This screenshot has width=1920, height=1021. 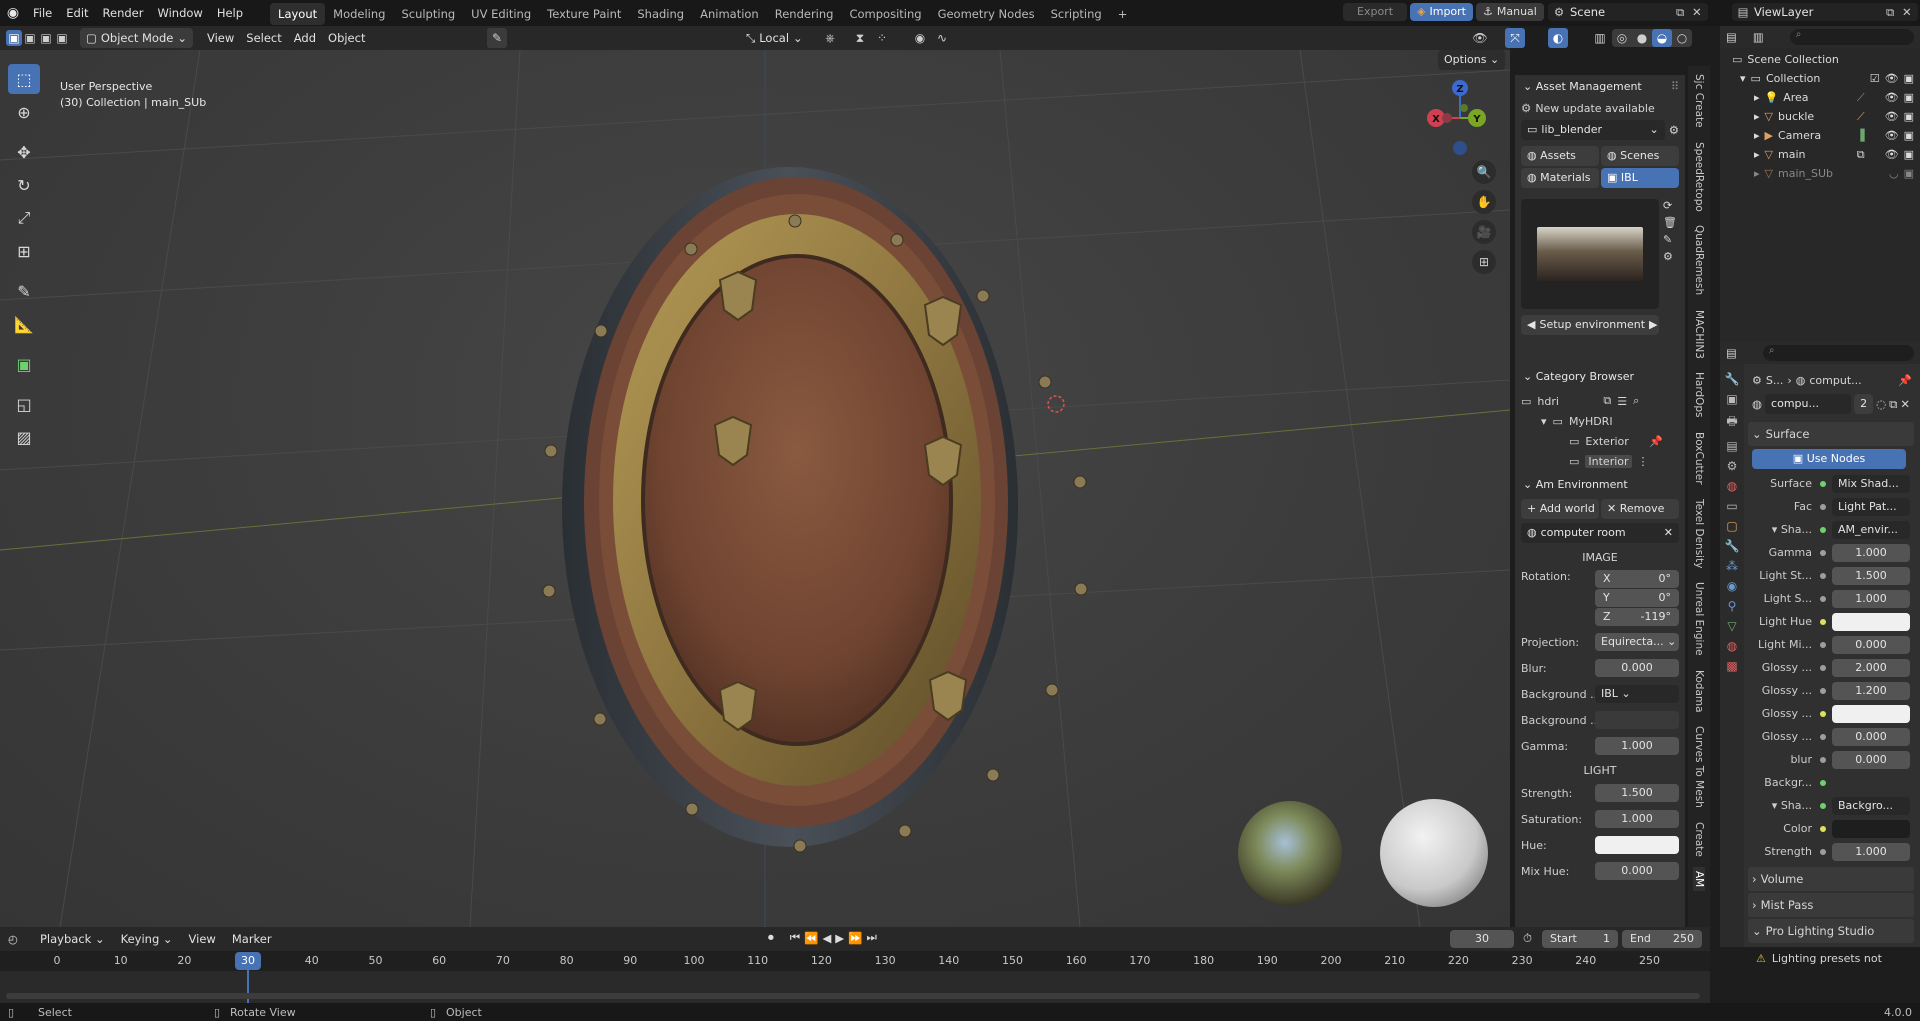 I want to click on strength-field: 1.500, so click(x=1637, y=793).